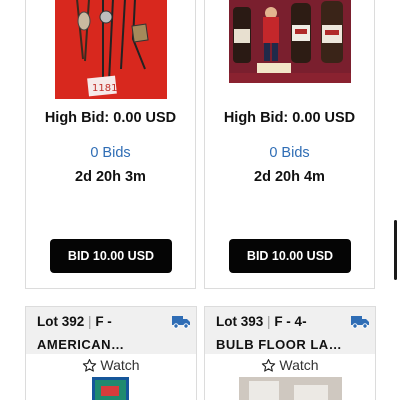  I want to click on lot-title: F -, so click(103, 321).